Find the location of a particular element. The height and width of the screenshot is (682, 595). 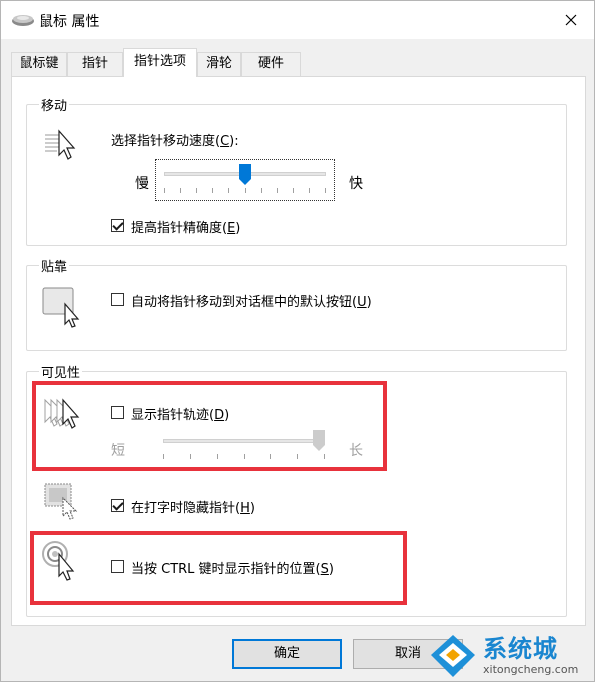

speed-slider-ticks is located at coordinates (245, 191).